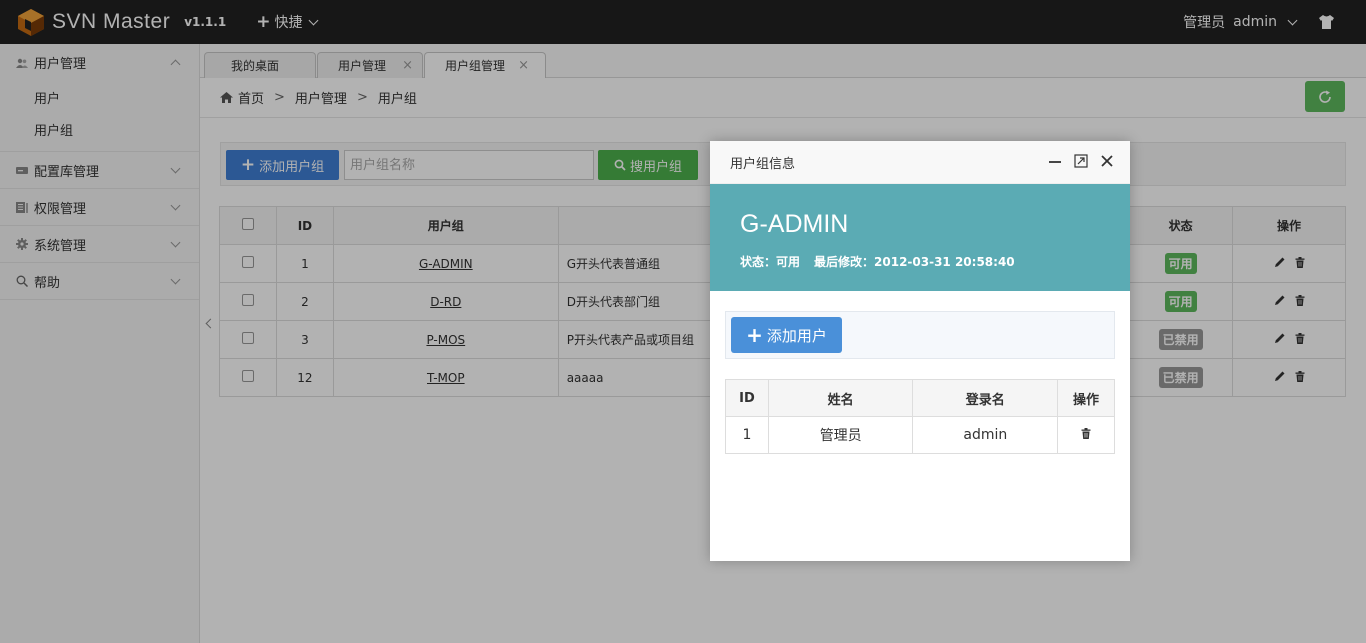 This screenshot has width=1366, height=643. I want to click on table-header-row: ID 姓名 登录名 操作, so click(920, 398).